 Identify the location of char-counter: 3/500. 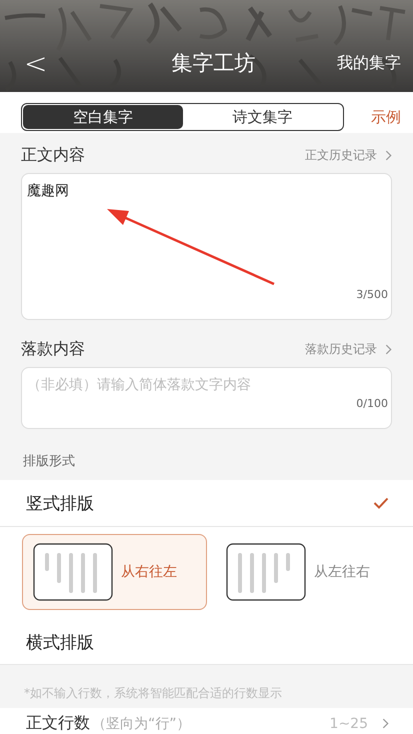
(372, 294).